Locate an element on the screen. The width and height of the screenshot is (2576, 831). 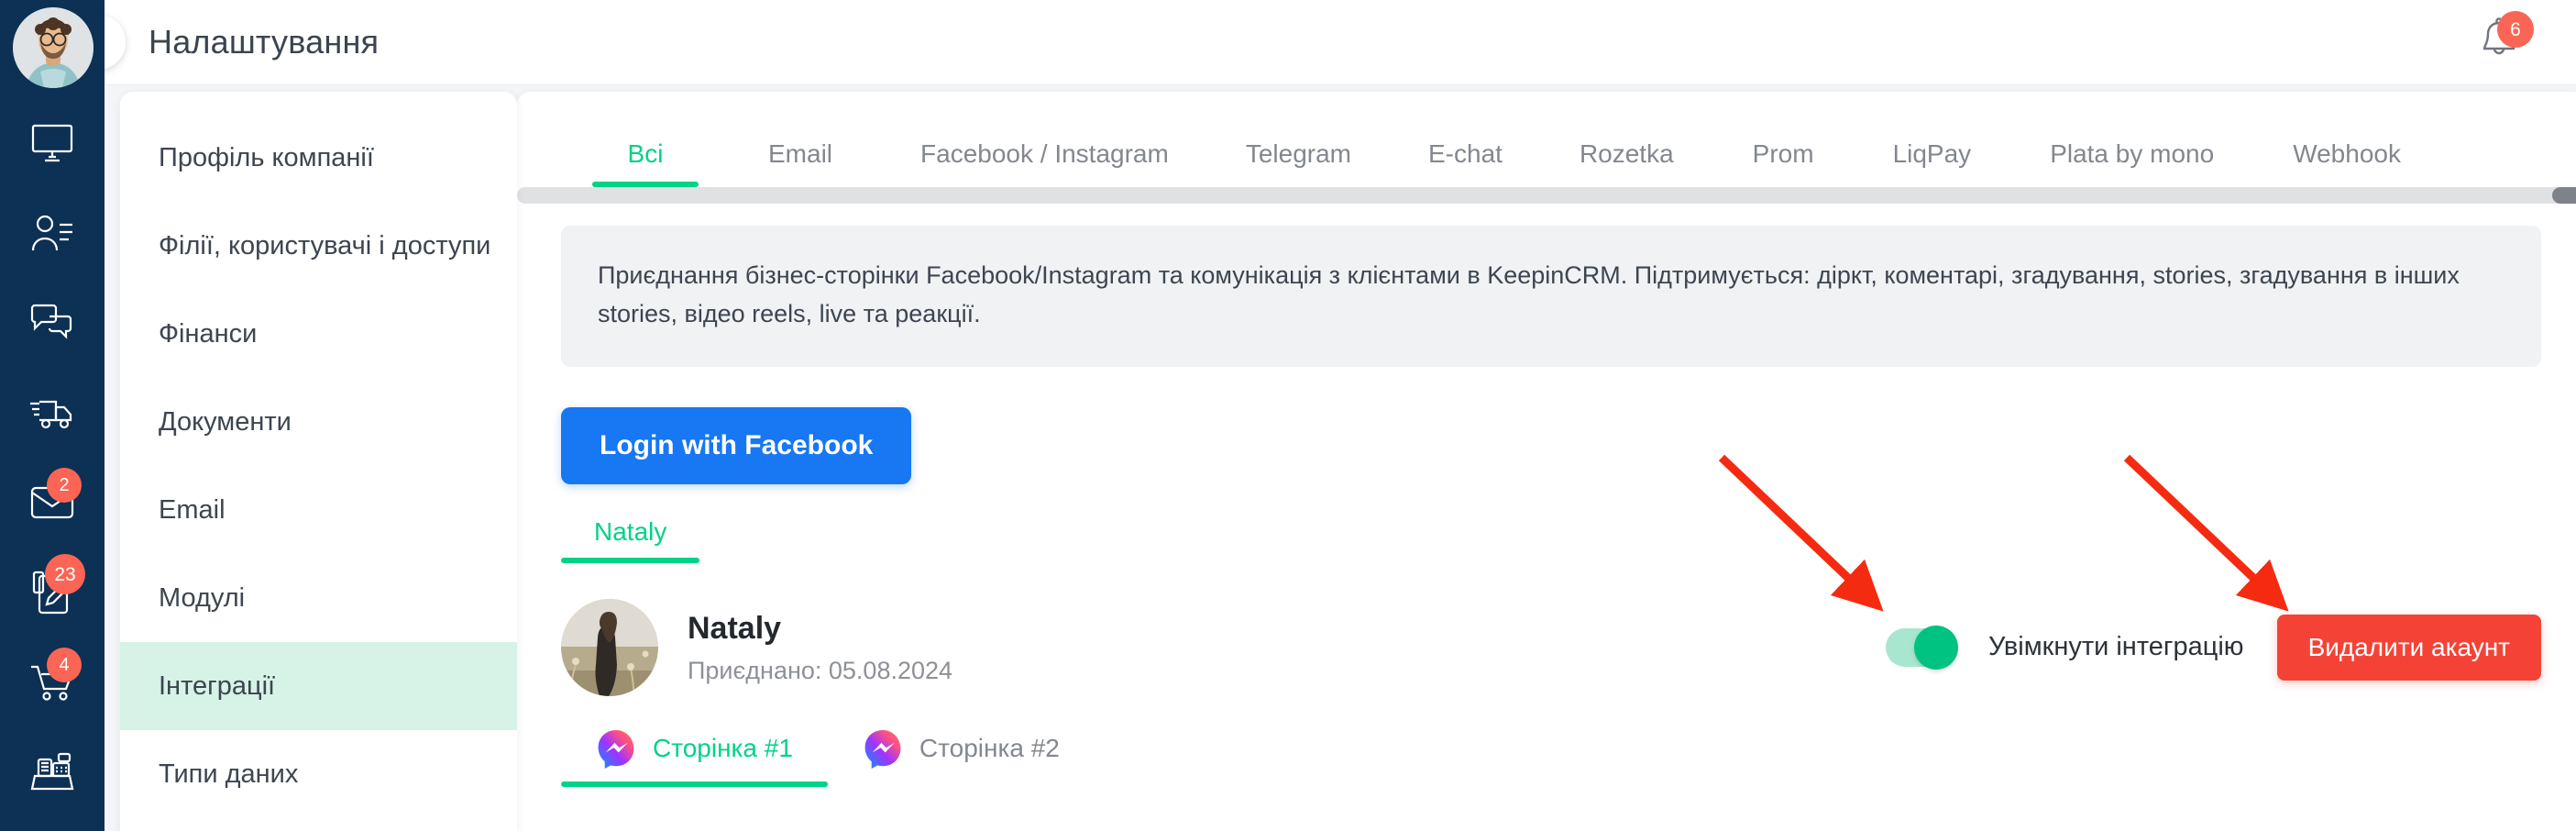
sidebar-item-company-profile: Профіль компанії is located at coordinates (318, 158).